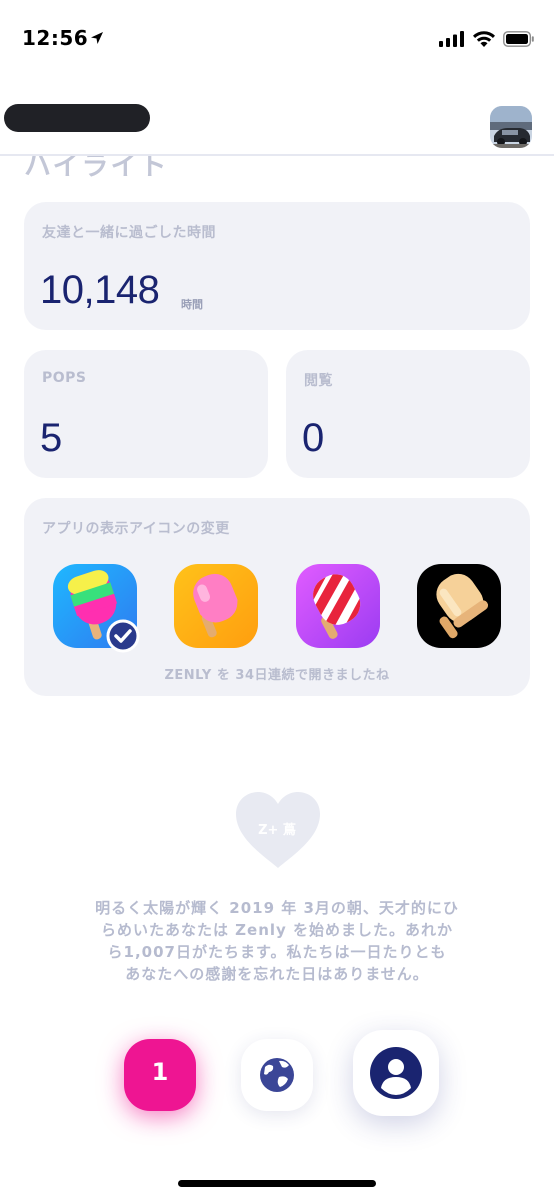 This screenshot has height=1200, width=554. What do you see at coordinates (277, 952) in the screenshot?
I see `message-line: ら1,007日がたちます。私たちは一日たりとも` at bounding box center [277, 952].